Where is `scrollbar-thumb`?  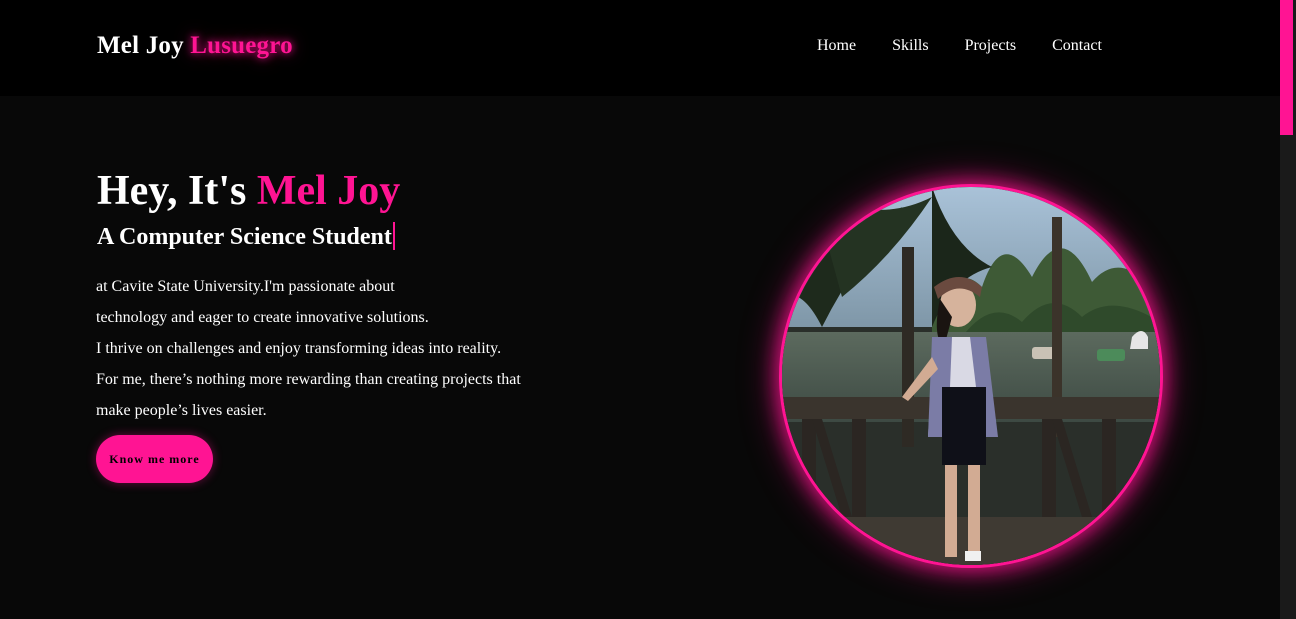 scrollbar-thumb is located at coordinates (1286, 67).